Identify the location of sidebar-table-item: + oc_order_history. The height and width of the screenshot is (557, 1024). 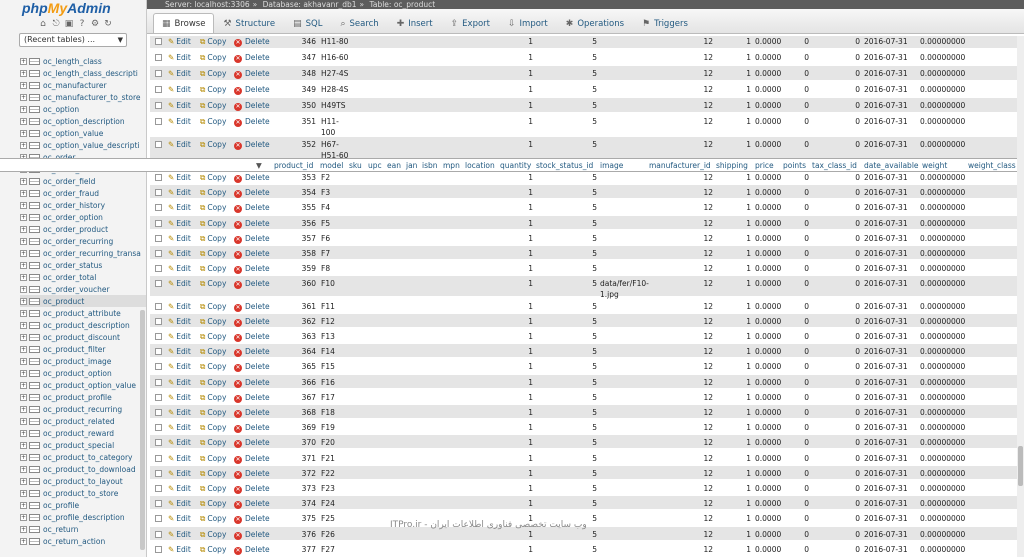
(83, 205).